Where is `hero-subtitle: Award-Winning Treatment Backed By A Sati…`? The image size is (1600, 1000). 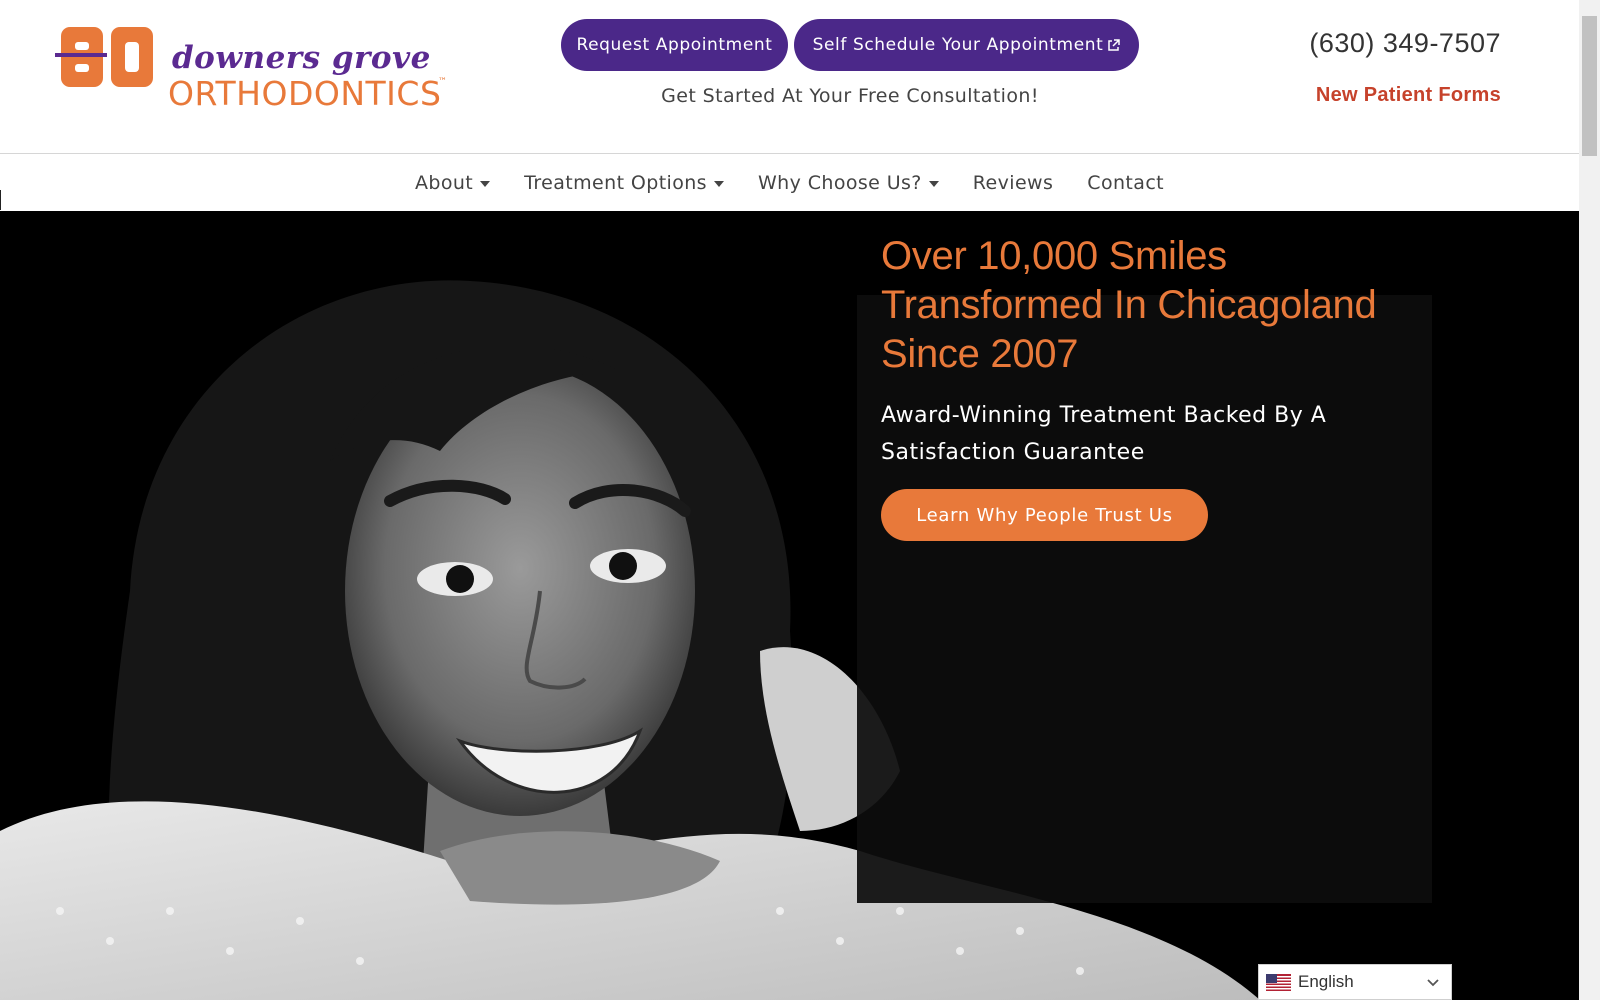
hero-subtitle: Award-Winning Treatment Backed By A Sati… is located at coordinates (1104, 434).